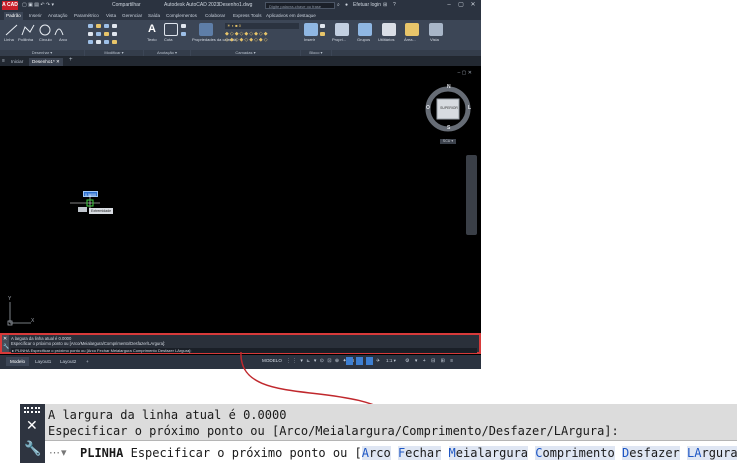 The width and height of the screenshot is (737, 463). What do you see at coordinates (32, 425) in the screenshot?
I see `close-icon: ✕` at bounding box center [32, 425].